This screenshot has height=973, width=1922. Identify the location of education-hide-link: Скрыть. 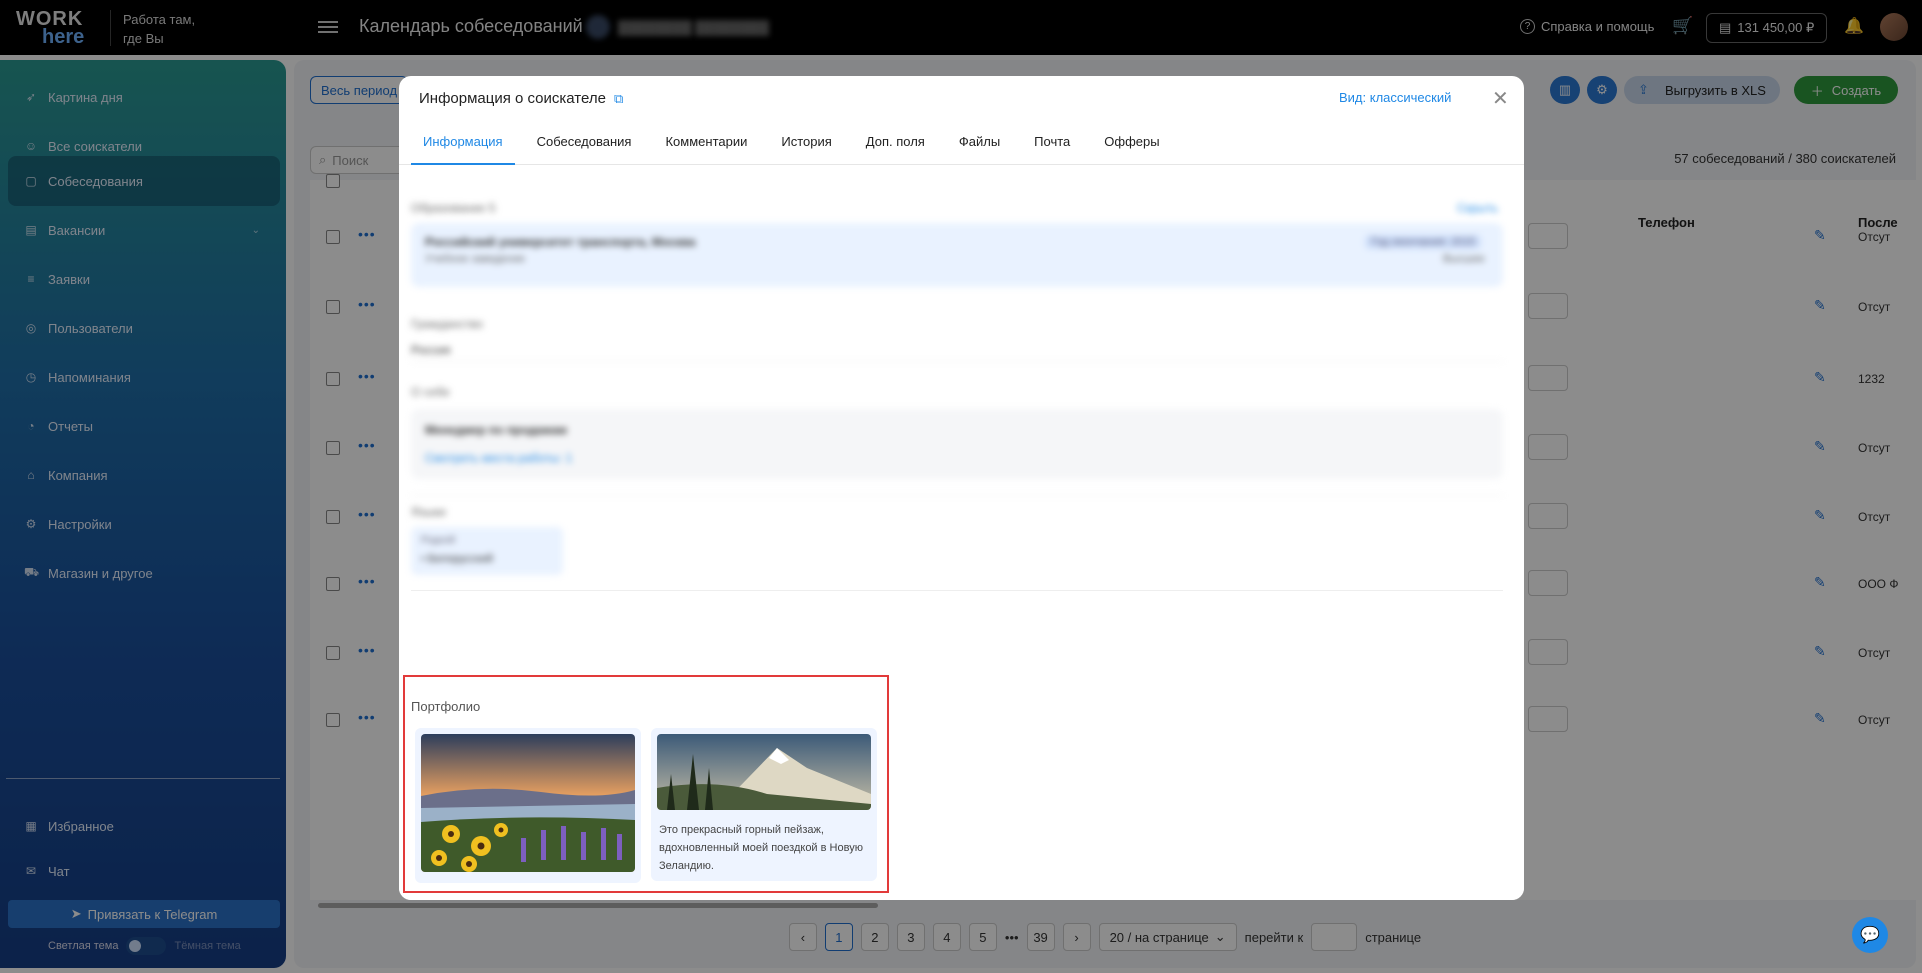
(1477, 208).